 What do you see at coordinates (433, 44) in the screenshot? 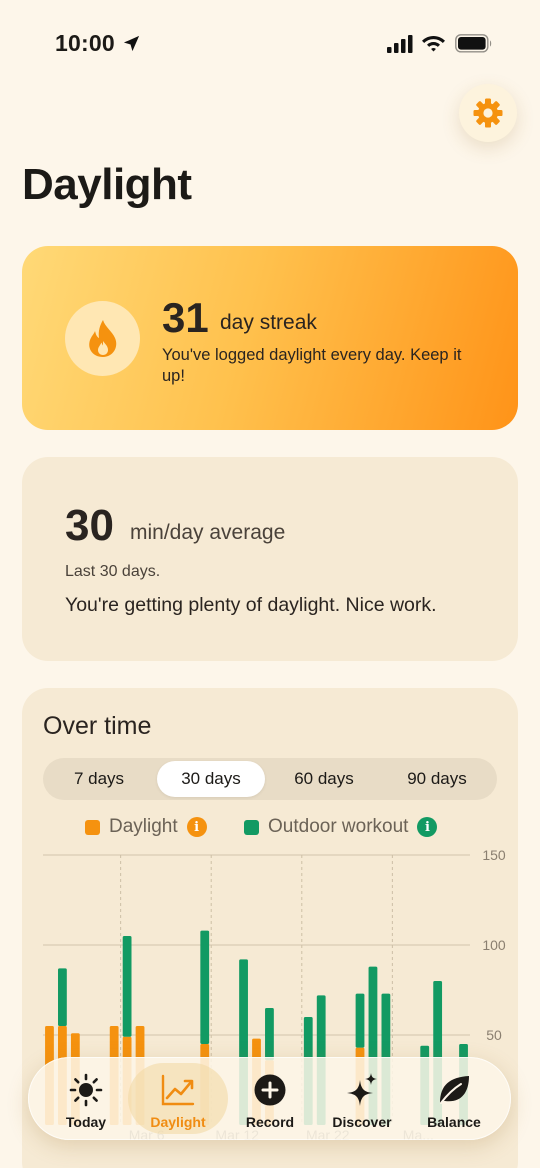
I see `wifi-icon` at bounding box center [433, 44].